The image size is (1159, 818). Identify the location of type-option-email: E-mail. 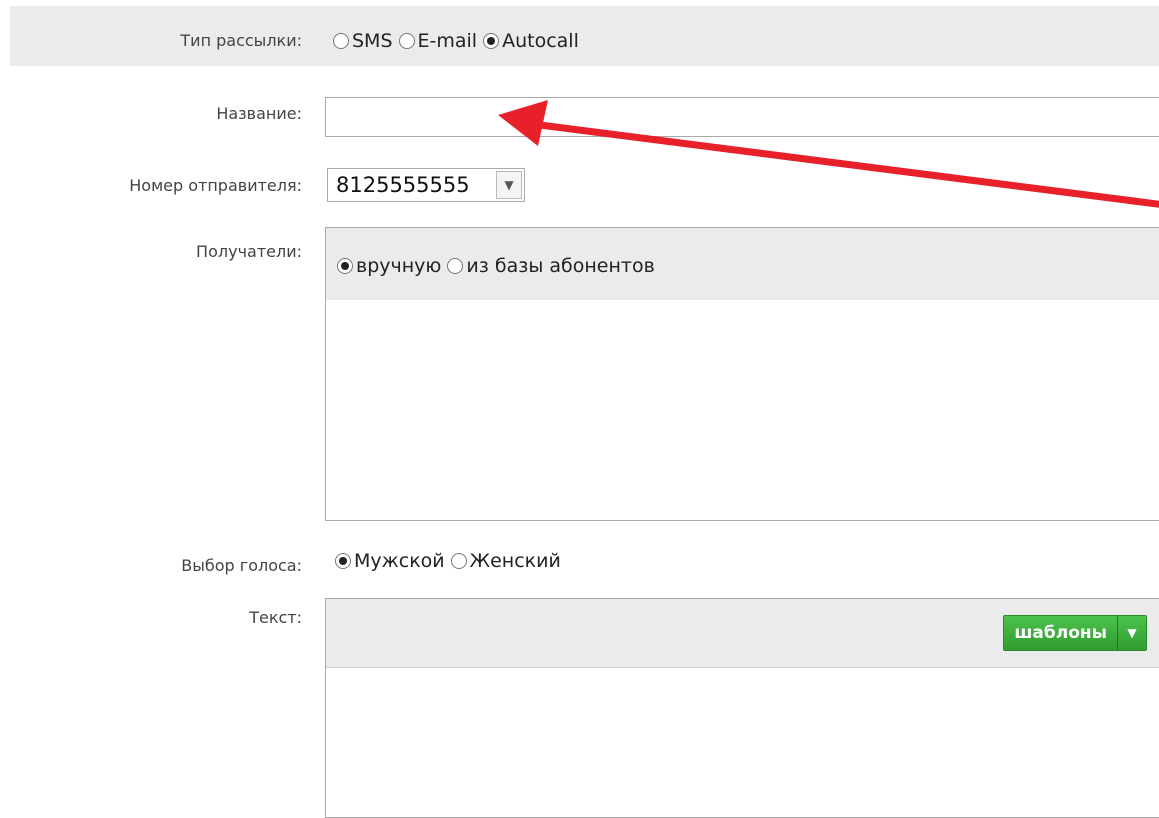
(438, 41).